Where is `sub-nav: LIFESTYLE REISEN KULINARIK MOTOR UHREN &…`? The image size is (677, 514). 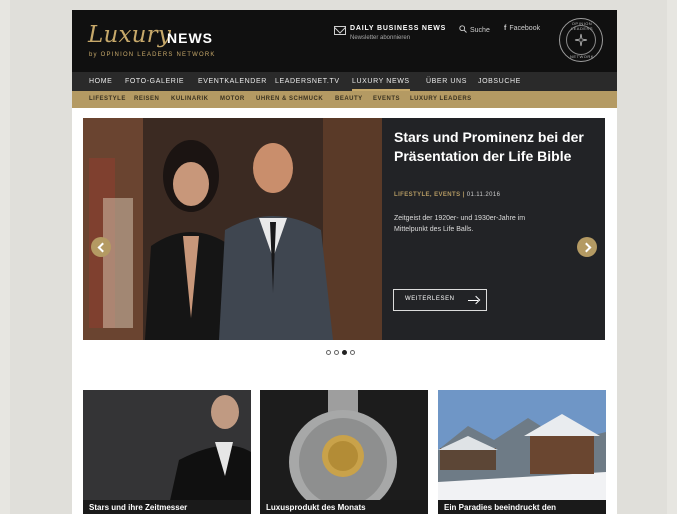
sub-nav: LIFESTYLE REISEN KULINARIK MOTOR UHREN &… is located at coordinates (344, 99).